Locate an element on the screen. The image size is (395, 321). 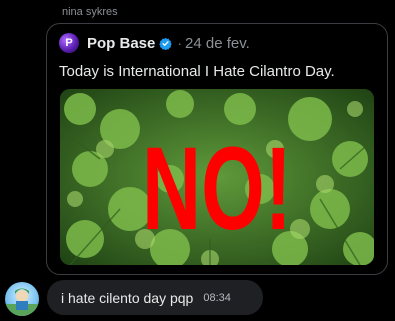
quoted-post-header: P Pop Base · 24 de fev. is located at coordinates (154, 43).